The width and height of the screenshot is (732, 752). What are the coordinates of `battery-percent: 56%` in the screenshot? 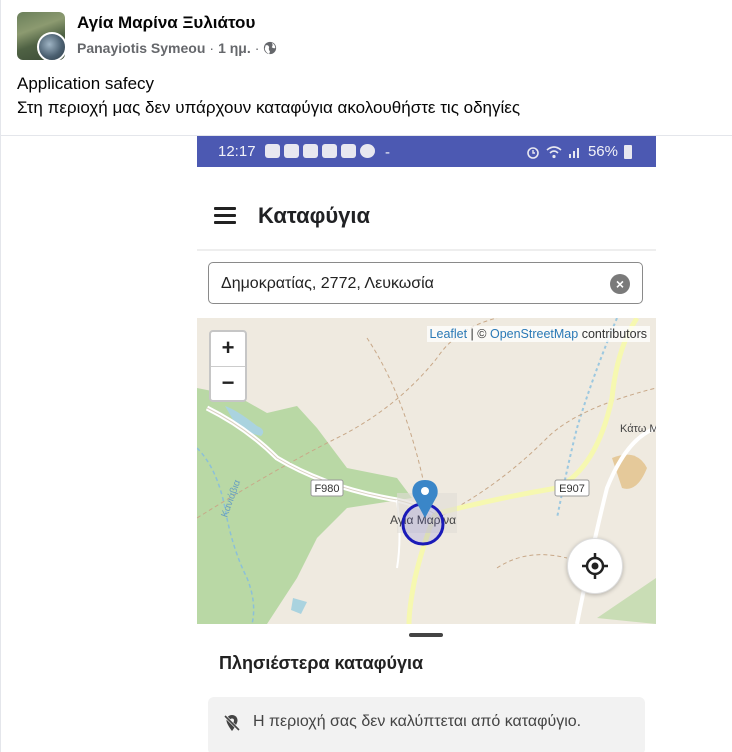 It's located at (602, 151).